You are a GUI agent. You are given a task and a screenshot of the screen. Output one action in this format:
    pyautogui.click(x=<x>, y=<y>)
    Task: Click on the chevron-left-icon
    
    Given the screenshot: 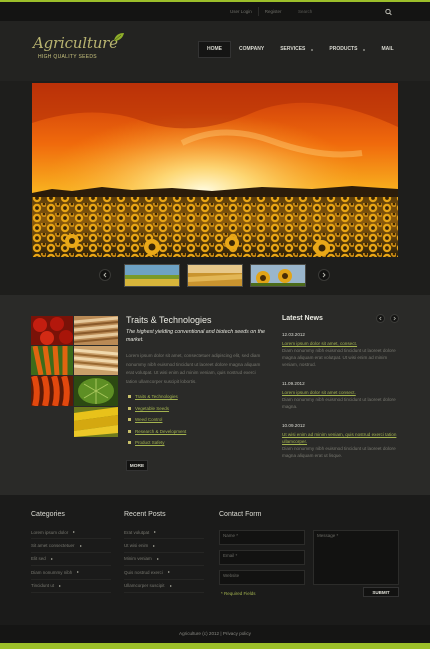 What is the action you would take?
    pyautogui.click(x=380, y=318)
    